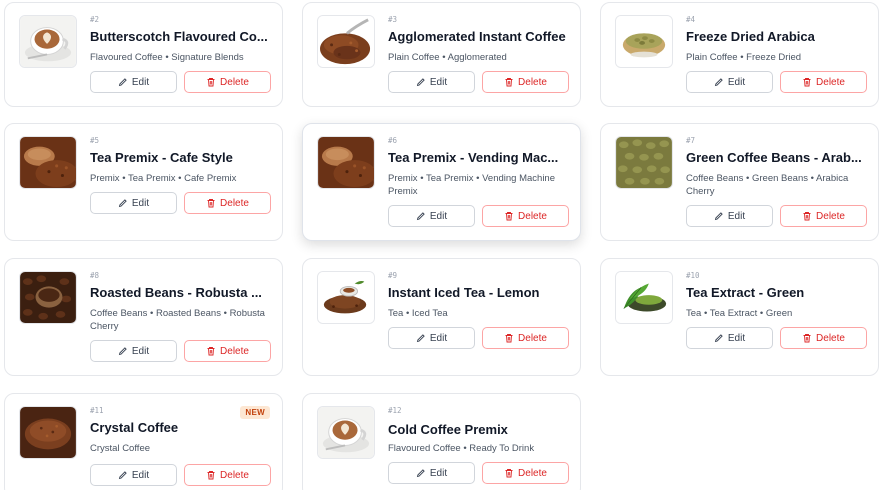 This screenshot has height=490, width=882. Describe the element at coordinates (167, 57) in the screenshot. I see `product-categories: Flavoured Coffee • Signature Blends` at that location.